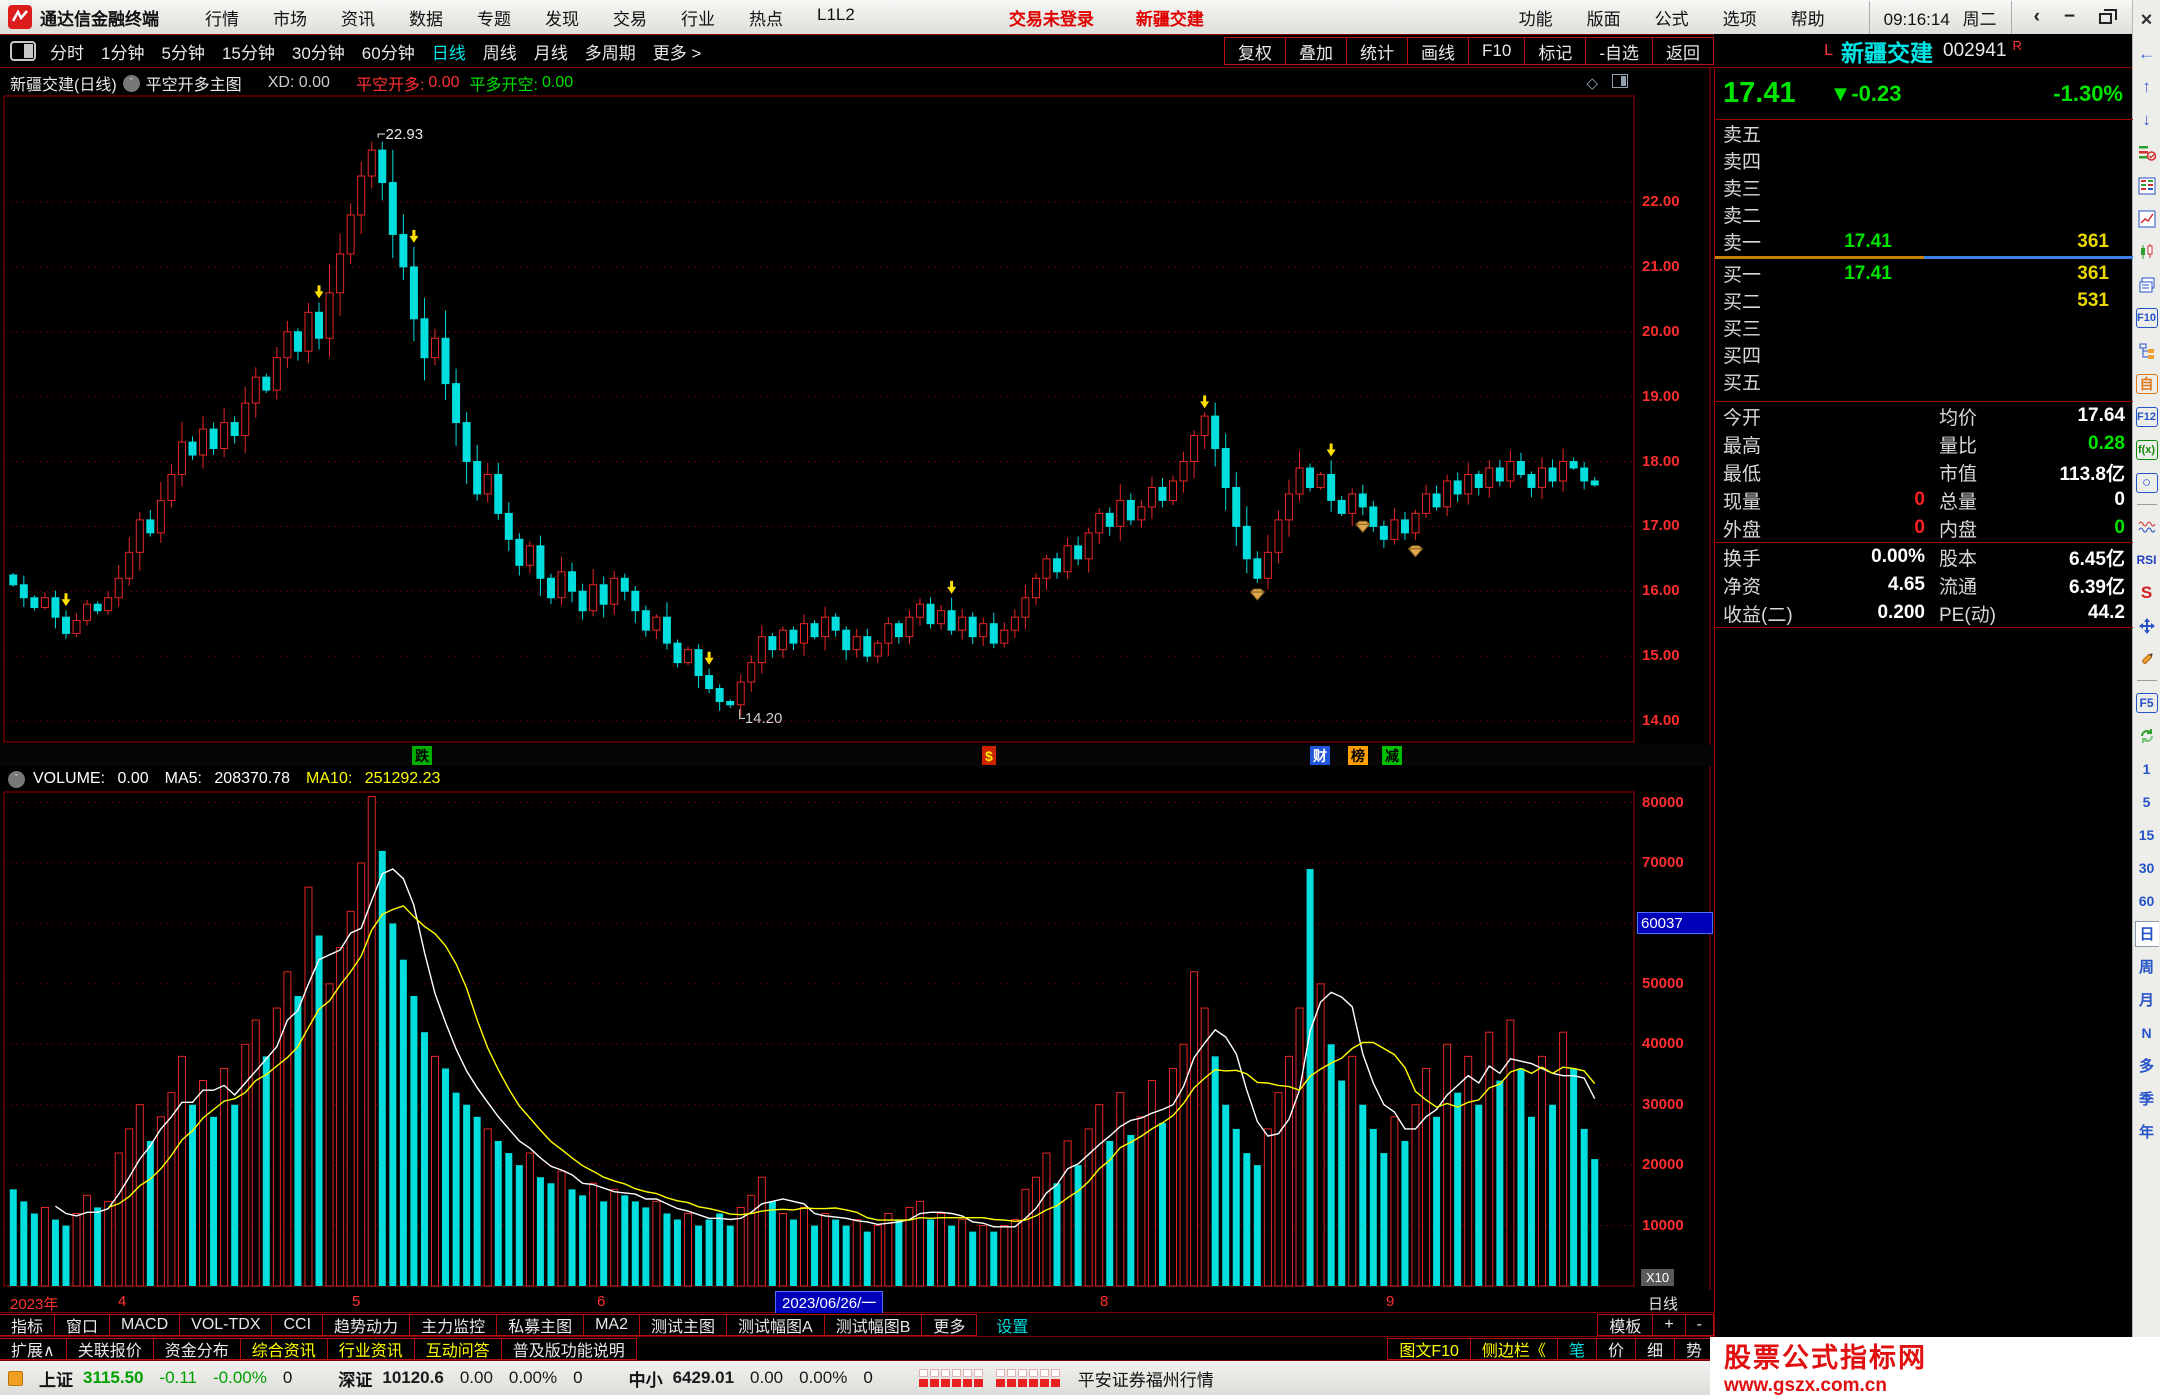 This screenshot has width=2160, height=1395. I want to click on toolbar-button-4: F10, so click(1497, 51).